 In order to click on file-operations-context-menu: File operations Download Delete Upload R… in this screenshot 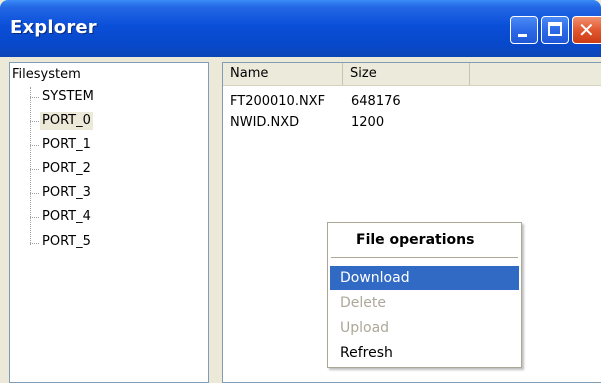, I will do `click(424, 295)`.